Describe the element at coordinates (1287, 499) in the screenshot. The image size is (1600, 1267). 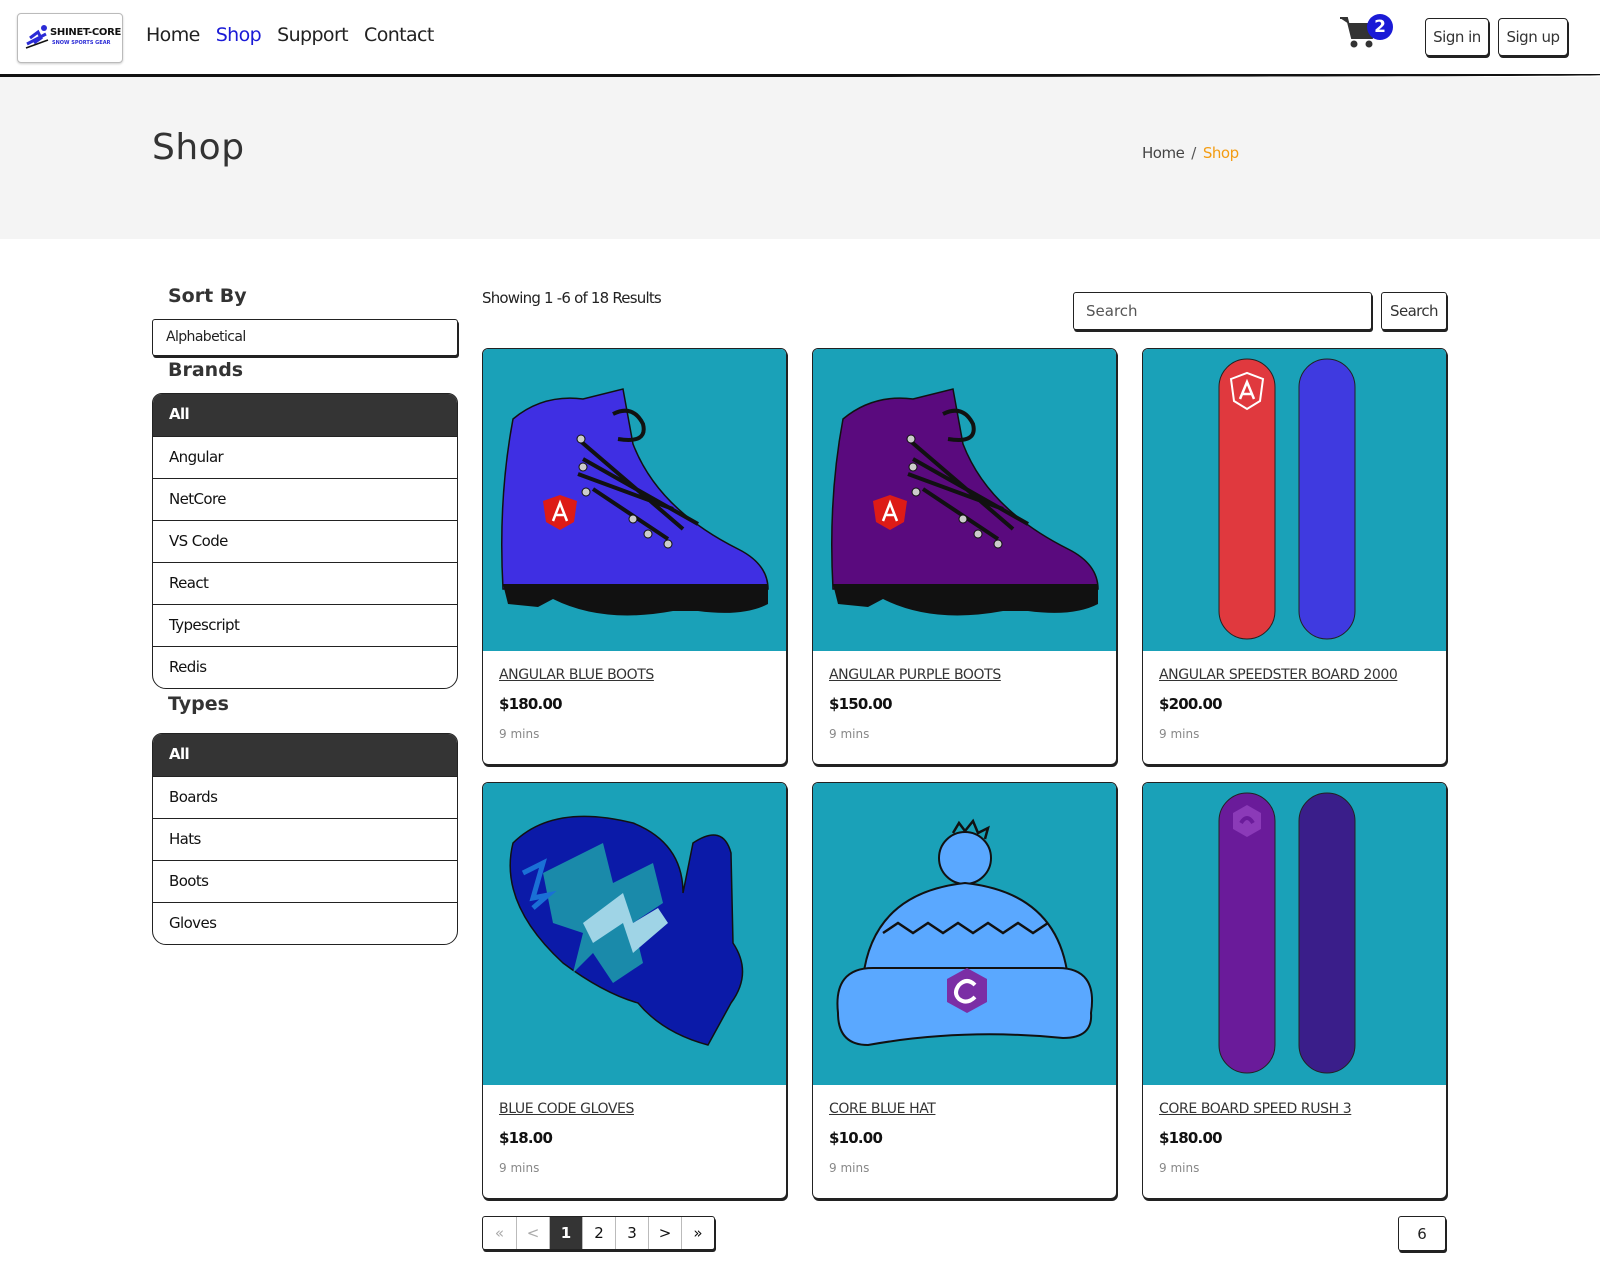
I see `red-blue-boards-icon` at that location.